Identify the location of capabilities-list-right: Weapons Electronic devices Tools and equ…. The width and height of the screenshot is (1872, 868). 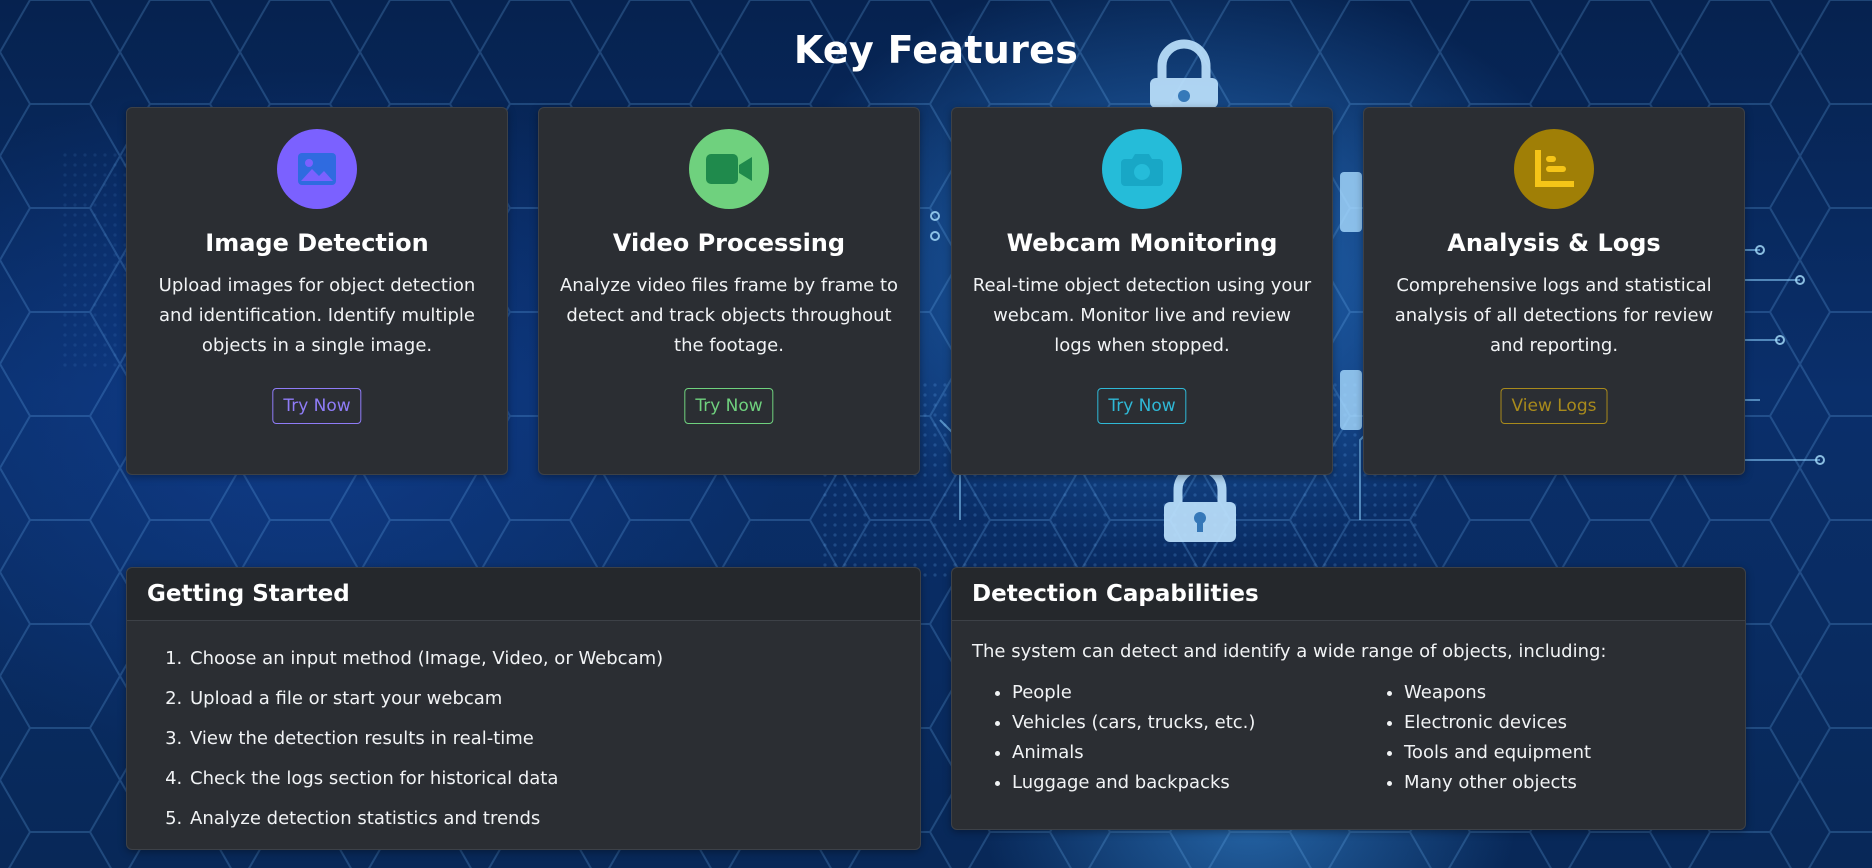
(1540, 738).